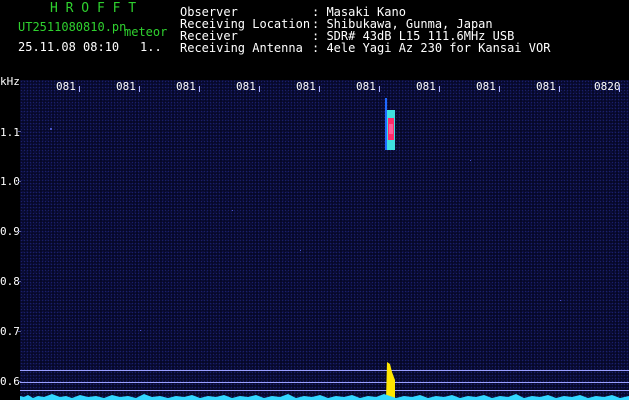  Describe the element at coordinates (390, 124) in the screenshot. I see `meteor-echo` at that location.